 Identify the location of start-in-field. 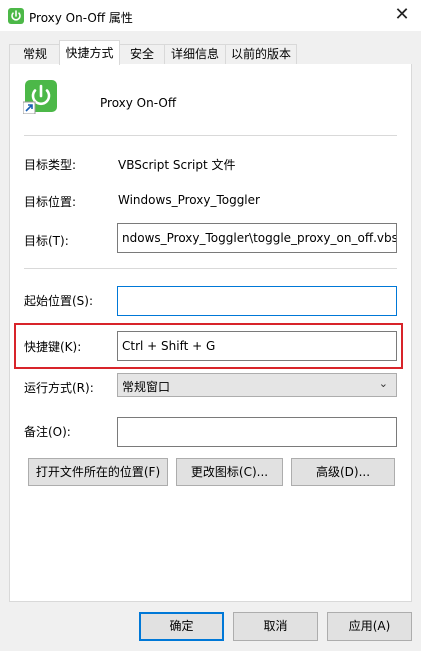
(257, 301).